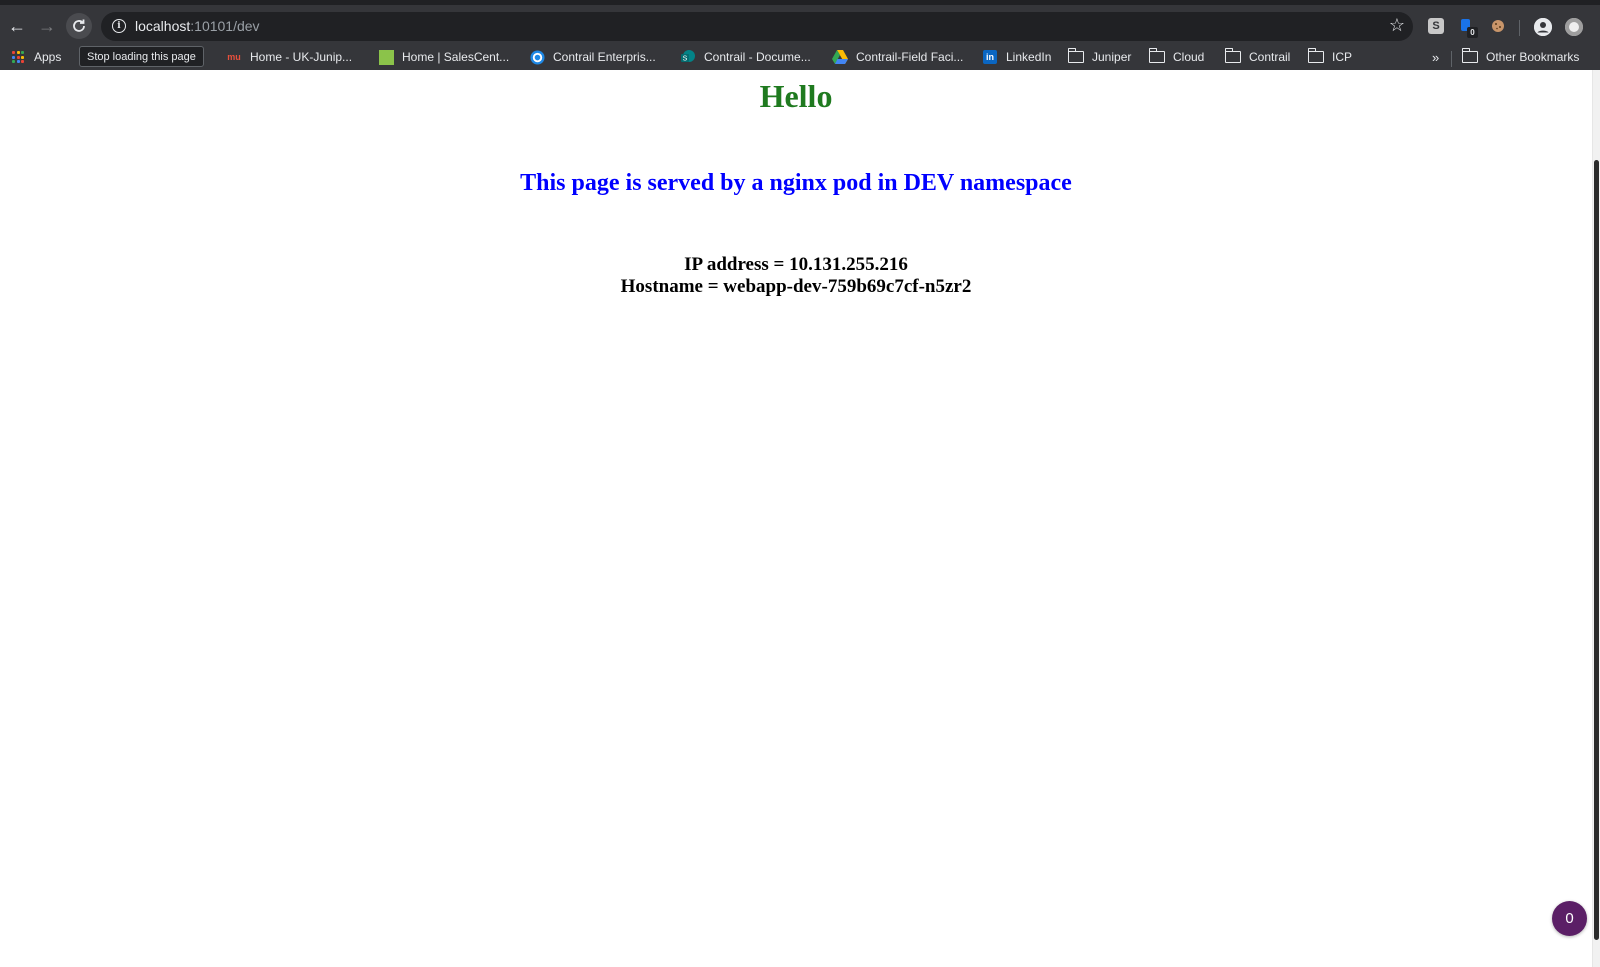 The image size is (1600, 967). I want to click on extension-cookie-icon, so click(1498, 26).